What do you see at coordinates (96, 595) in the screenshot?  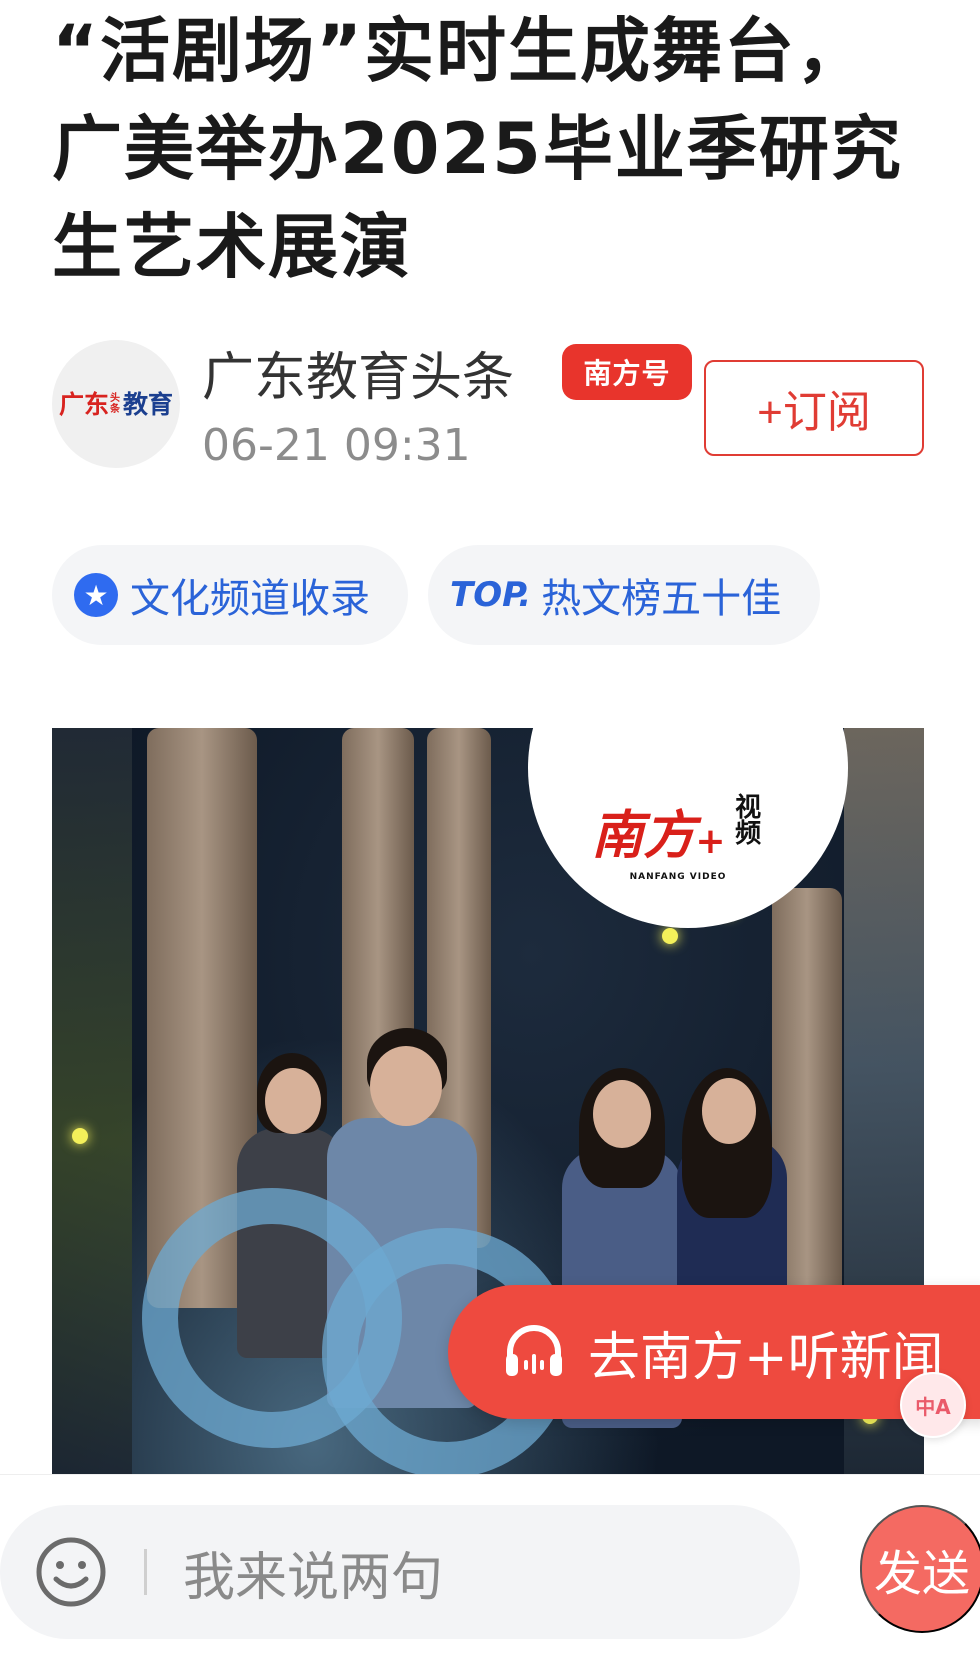 I see `star-icon: ★` at bounding box center [96, 595].